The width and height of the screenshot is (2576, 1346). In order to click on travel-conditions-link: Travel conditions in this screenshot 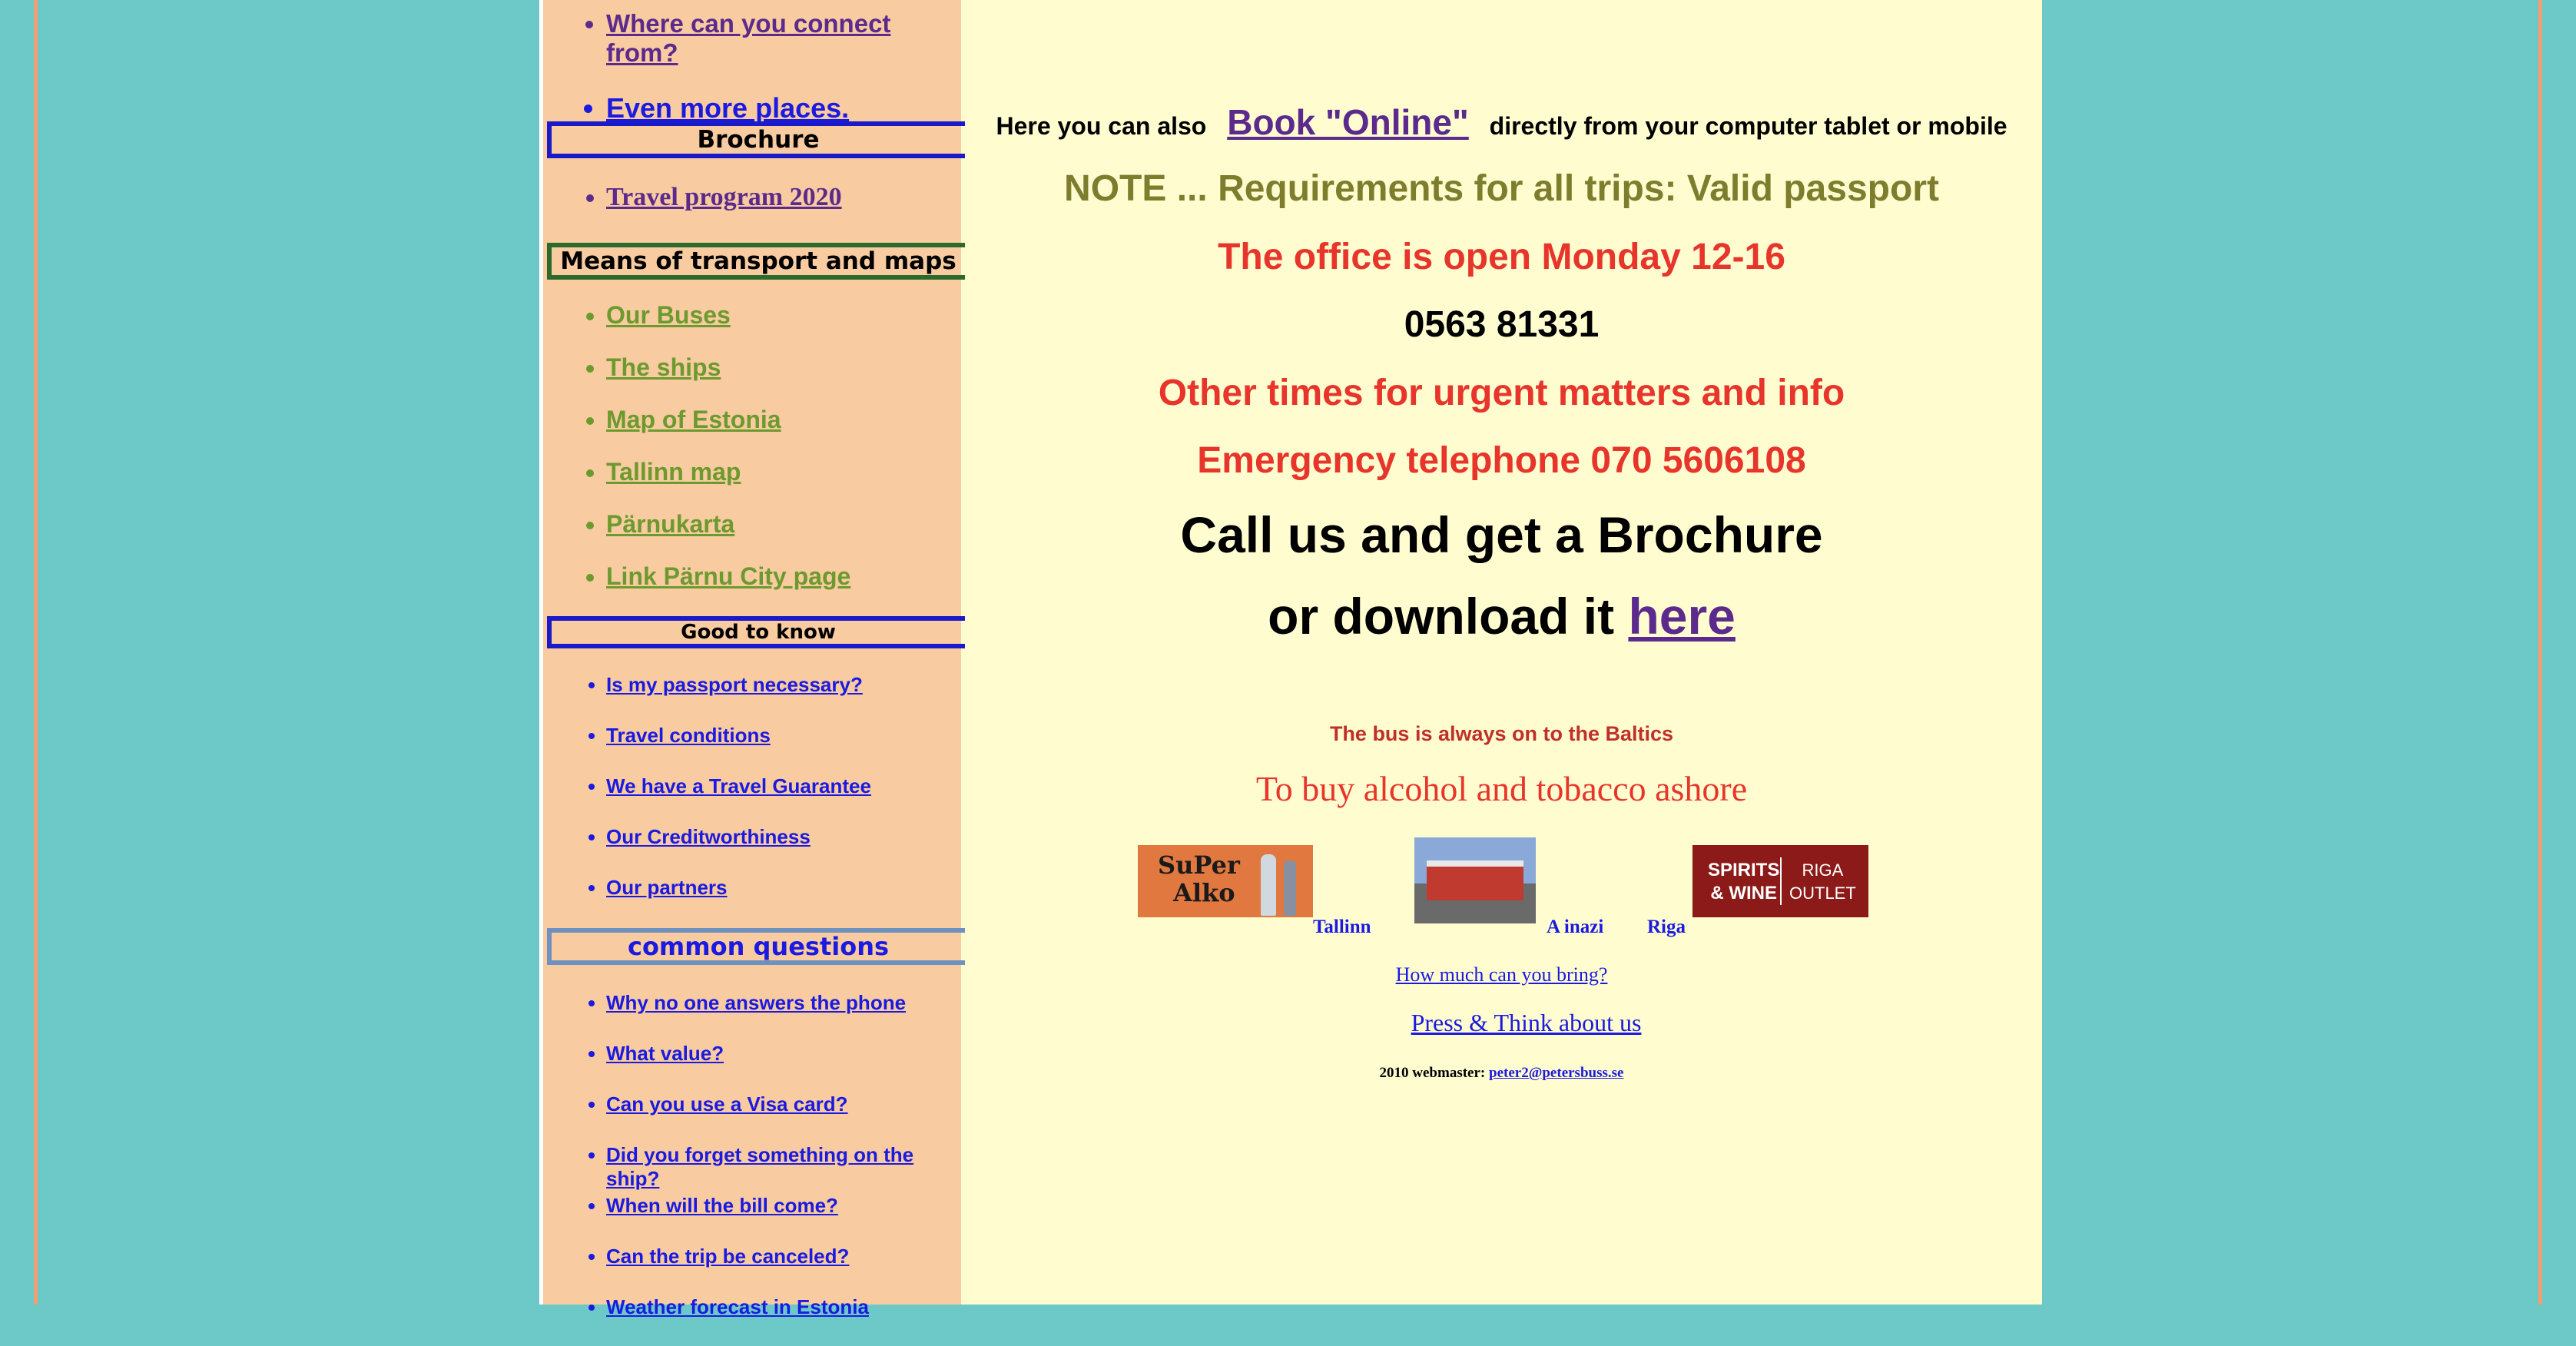, I will do `click(688, 735)`.